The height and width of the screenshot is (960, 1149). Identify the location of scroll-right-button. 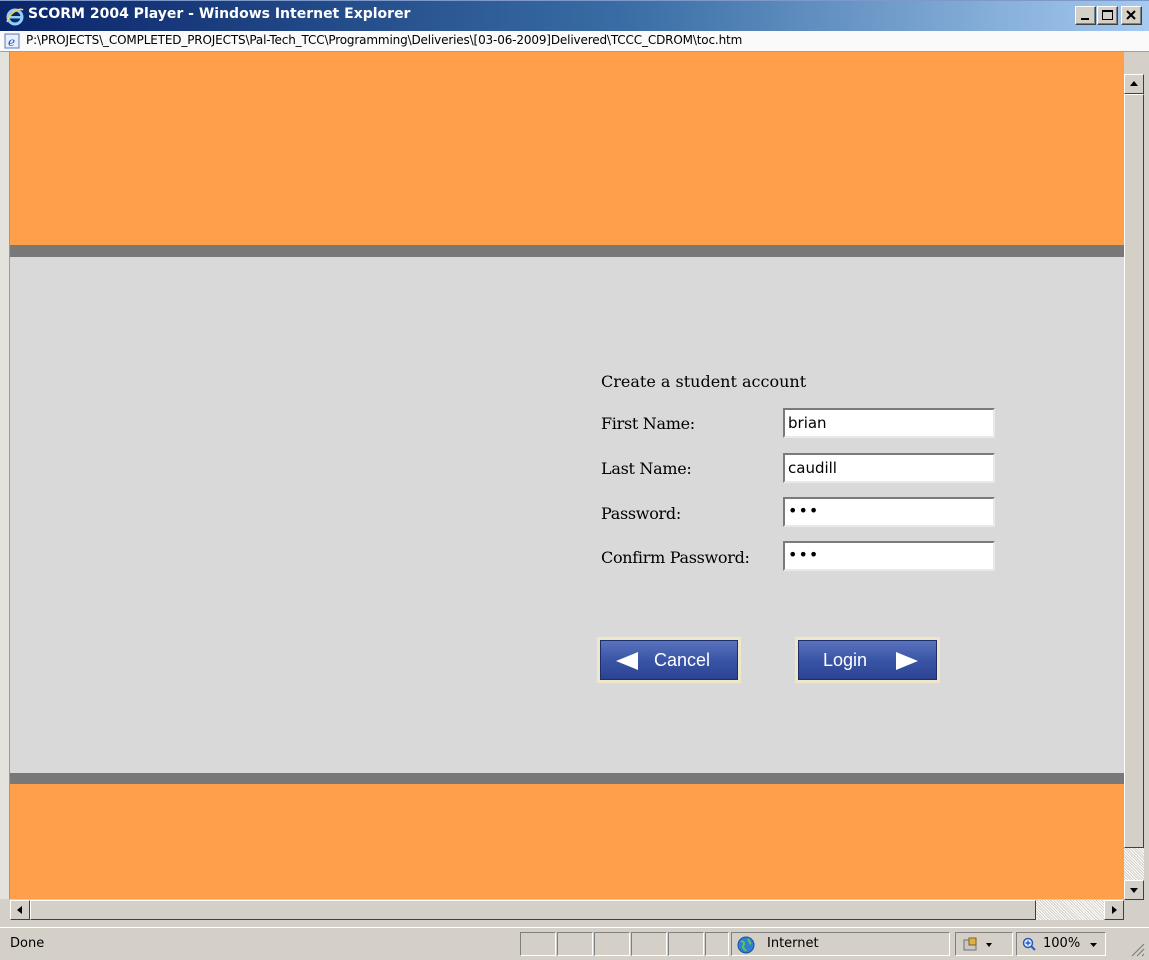
(1114, 910).